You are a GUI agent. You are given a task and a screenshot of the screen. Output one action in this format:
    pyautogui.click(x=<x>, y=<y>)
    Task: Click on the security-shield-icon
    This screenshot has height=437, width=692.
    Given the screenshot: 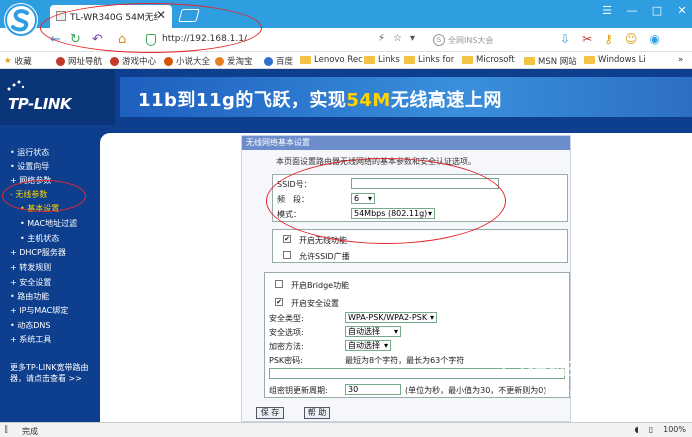 What is the action you would take?
    pyautogui.click(x=151, y=40)
    